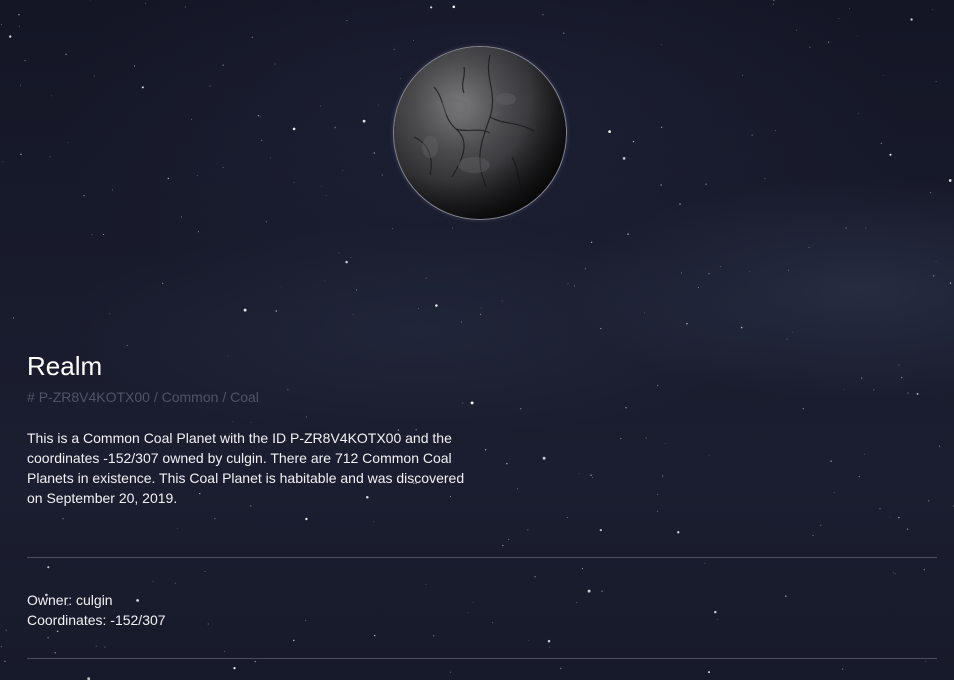 The width and height of the screenshot is (954, 680). What do you see at coordinates (50, 600) in the screenshot?
I see `owner-label: Owner:` at bounding box center [50, 600].